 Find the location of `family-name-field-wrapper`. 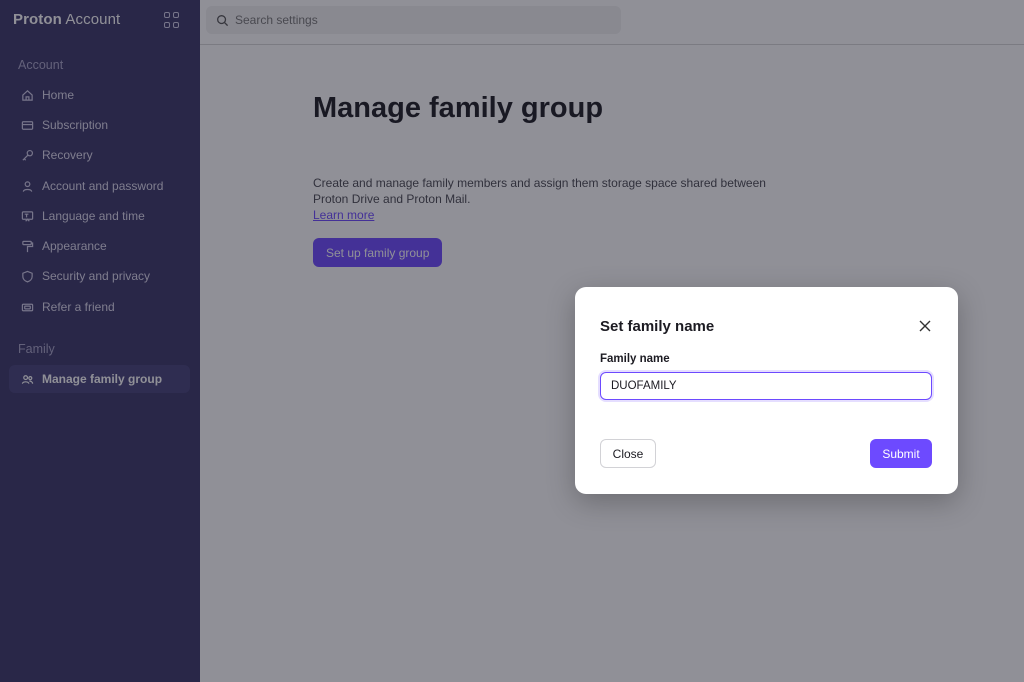

family-name-field-wrapper is located at coordinates (766, 386).